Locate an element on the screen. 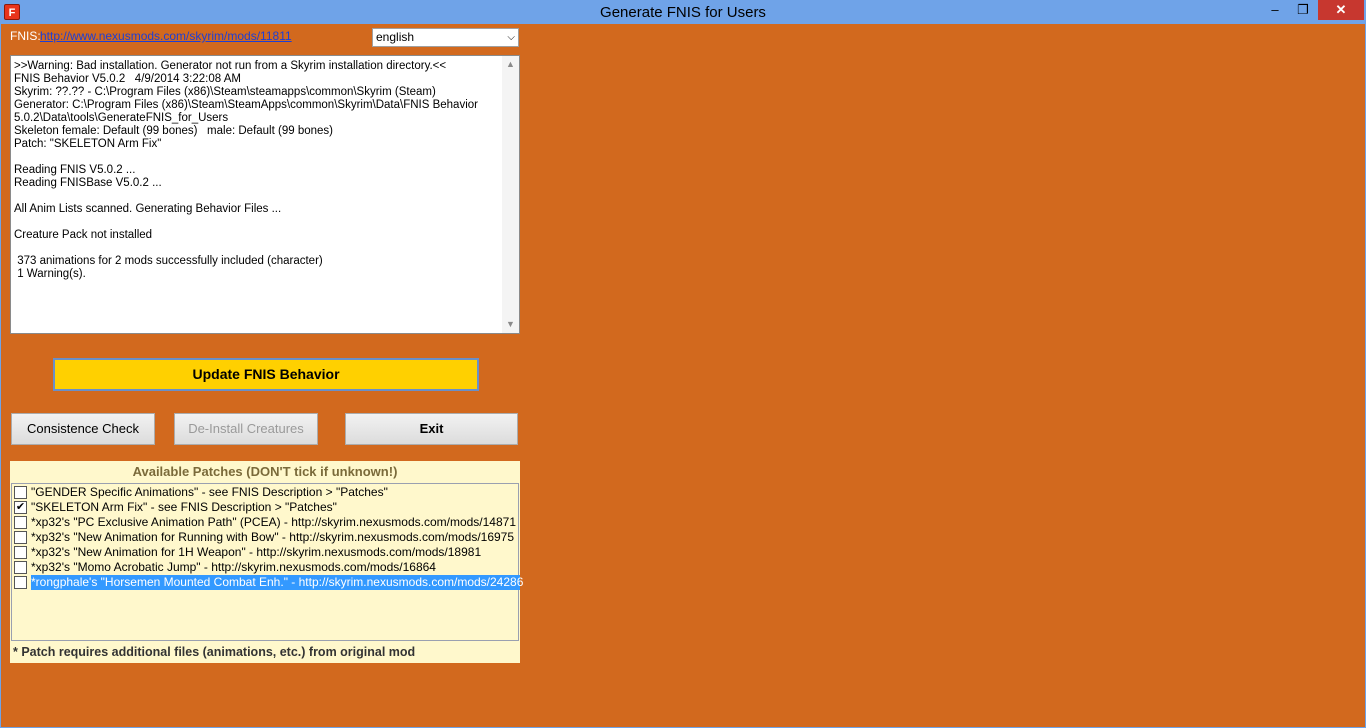  language-value: english is located at coordinates (395, 37).